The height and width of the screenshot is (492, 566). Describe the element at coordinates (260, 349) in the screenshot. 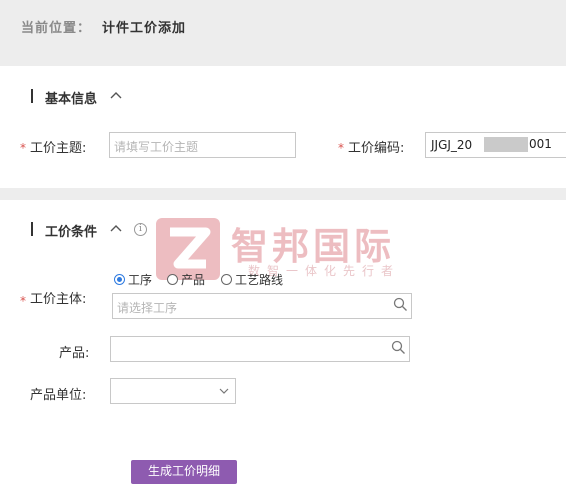

I see `product-input` at that location.